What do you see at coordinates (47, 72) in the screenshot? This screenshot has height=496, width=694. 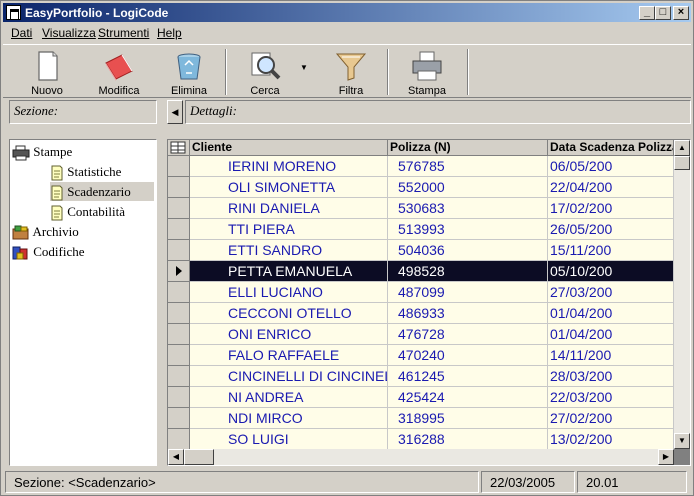 I see `nuovo-button: Nuovo` at bounding box center [47, 72].